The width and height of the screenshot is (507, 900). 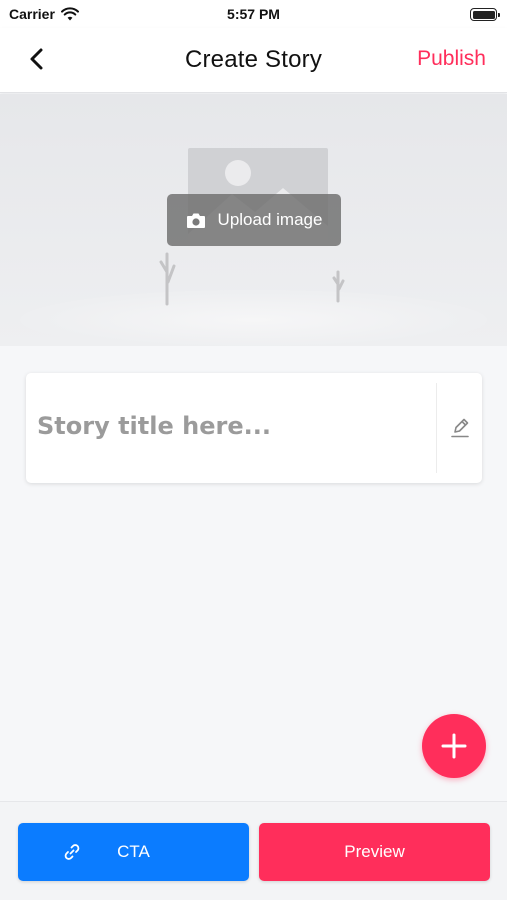 What do you see at coordinates (232, 426) in the screenshot?
I see `story-title-input` at bounding box center [232, 426].